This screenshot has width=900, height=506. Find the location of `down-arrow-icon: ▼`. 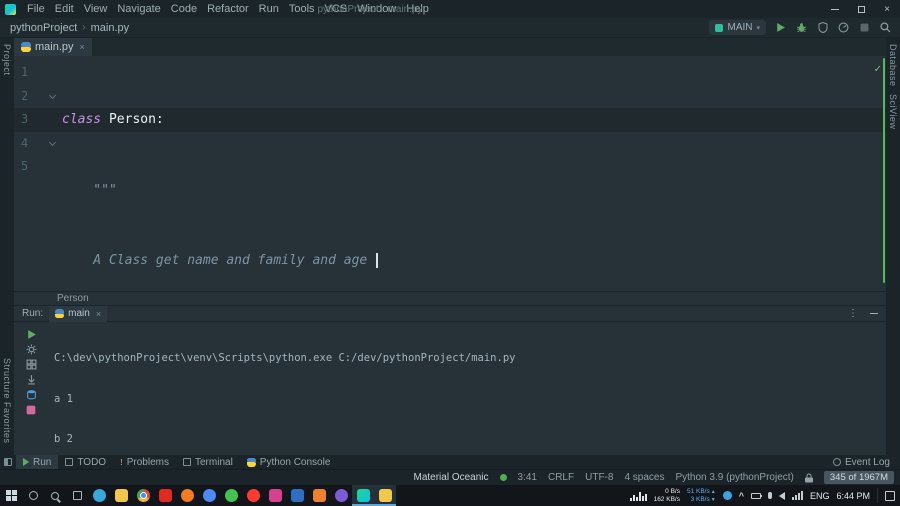

down-arrow-icon: ▼ is located at coordinates (713, 499).